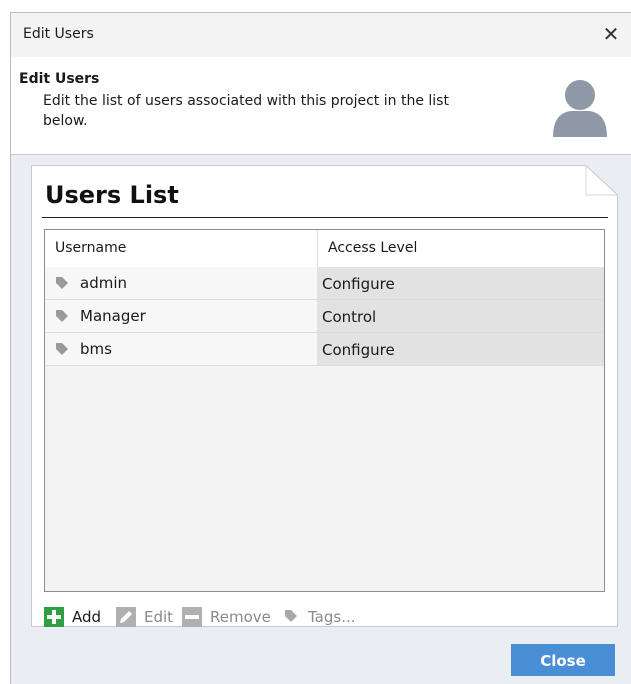  What do you see at coordinates (54, 617) in the screenshot?
I see `plus-icon` at bounding box center [54, 617].